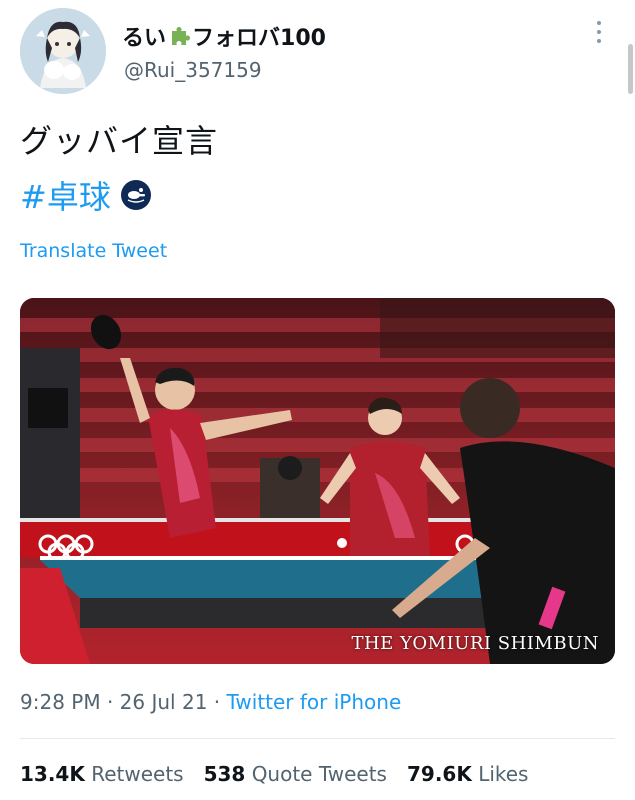  I want to click on scrollbar, so click(630, 69).